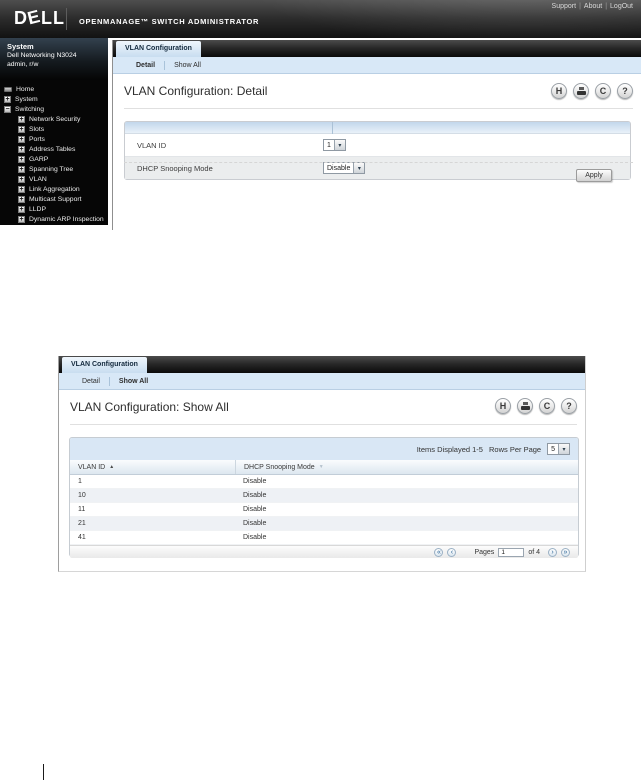 The image size is (641, 780). I want to click on sidebar-item-ports: + Ports, so click(54, 139).